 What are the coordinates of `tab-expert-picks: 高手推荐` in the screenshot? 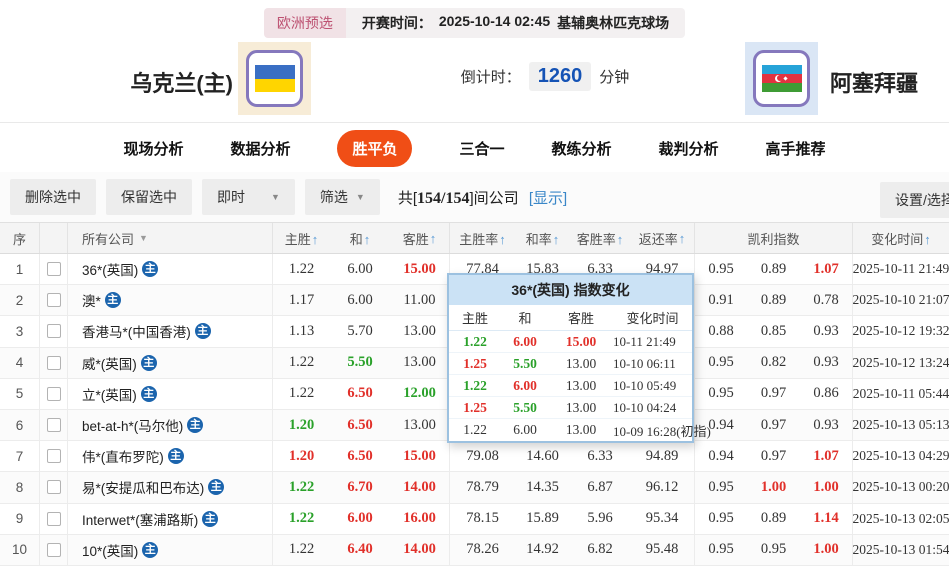 It's located at (796, 148).